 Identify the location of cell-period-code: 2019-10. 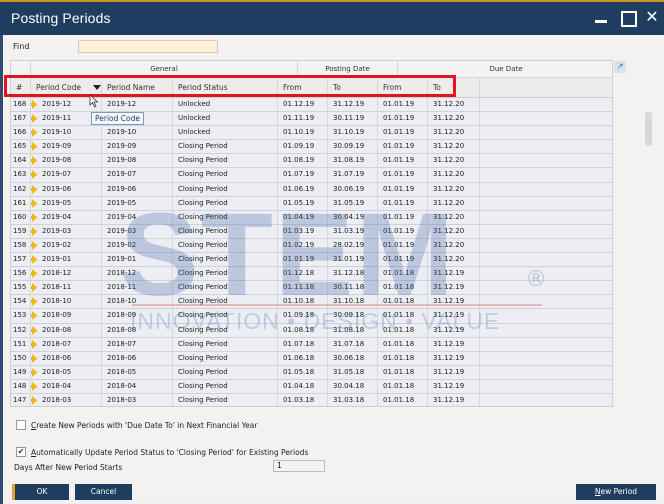
(66, 133).